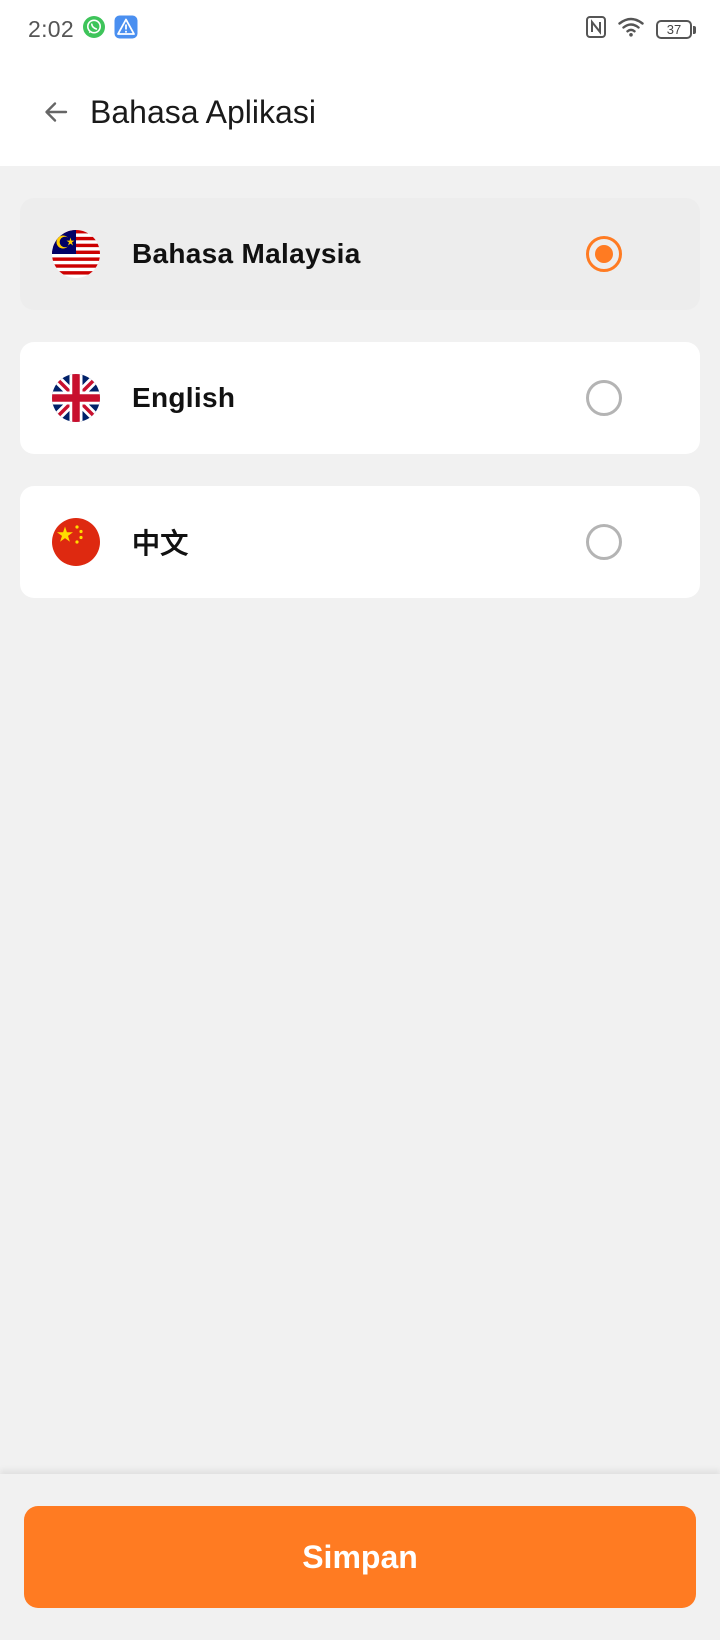 This screenshot has height=1640, width=720. Describe the element at coordinates (360, 398) in the screenshot. I see `language-option-english: English` at that location.